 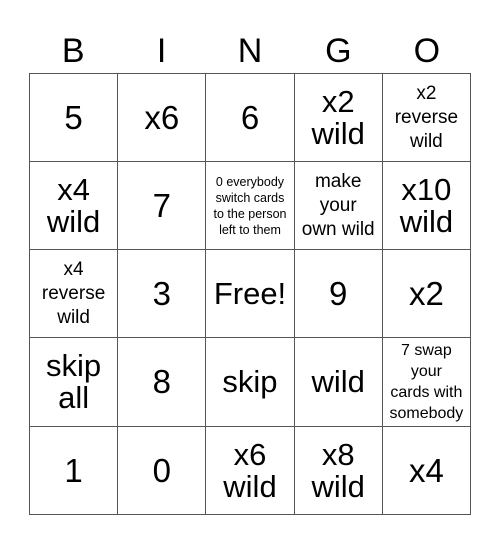 I want to click on bingo-cell: make your own wild, so click(x=338, y=206).